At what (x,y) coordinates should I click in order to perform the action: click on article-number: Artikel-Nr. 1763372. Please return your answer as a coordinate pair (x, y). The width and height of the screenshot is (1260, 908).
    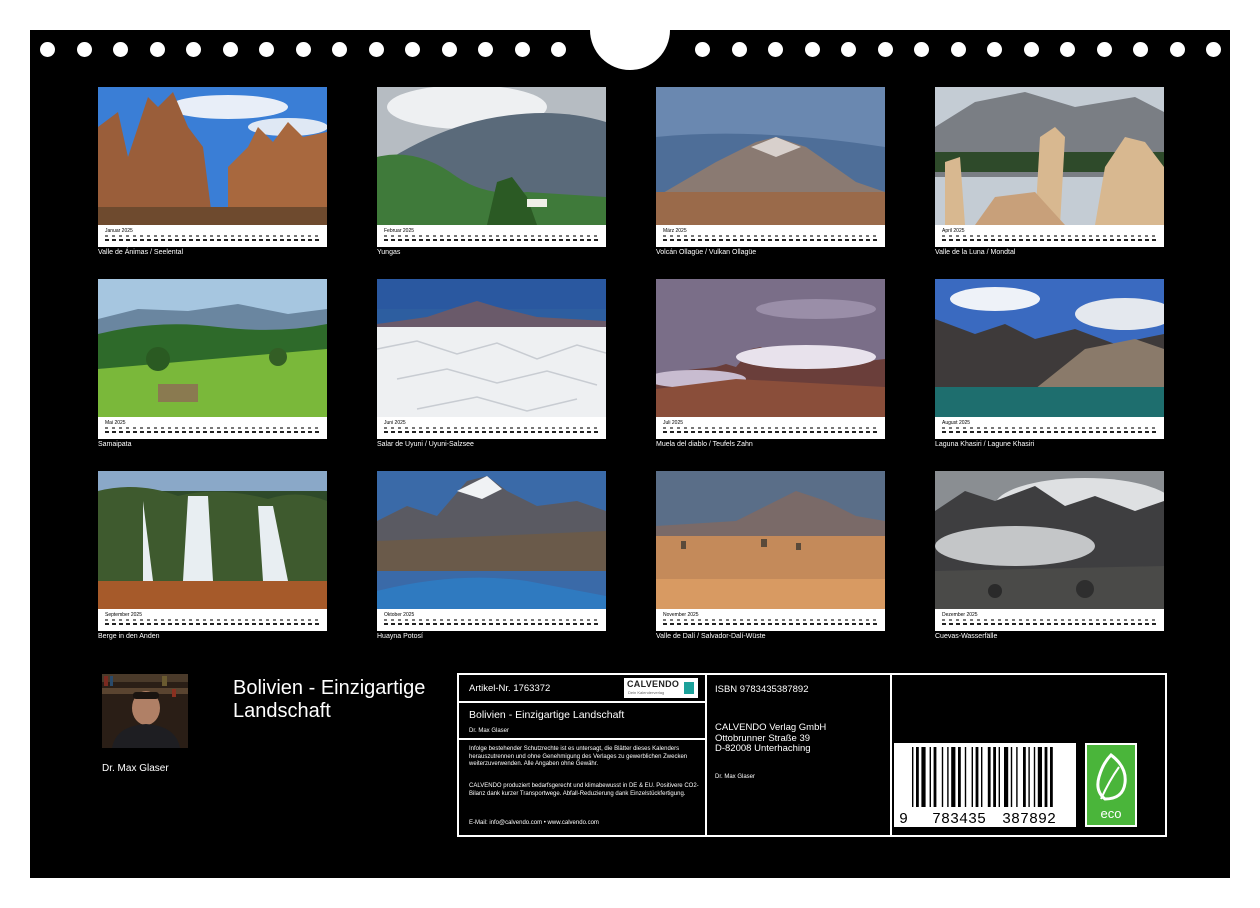
    Looking at the image, I should click on (510, 688).